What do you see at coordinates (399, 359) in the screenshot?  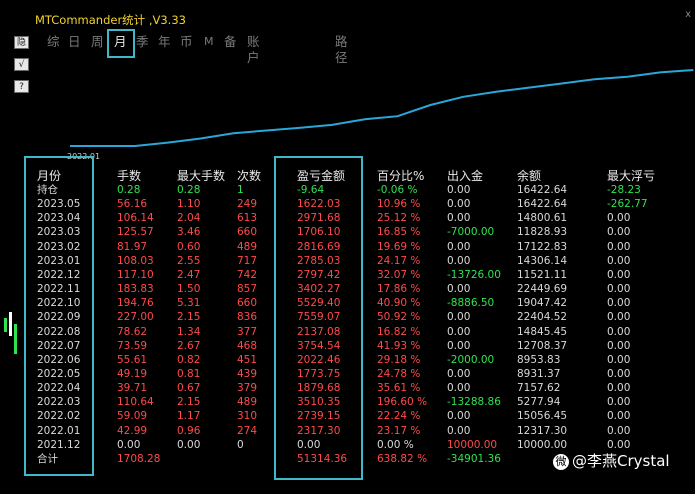 I see `cell-percent: 29.18 %` at bounding box center [399, 359].